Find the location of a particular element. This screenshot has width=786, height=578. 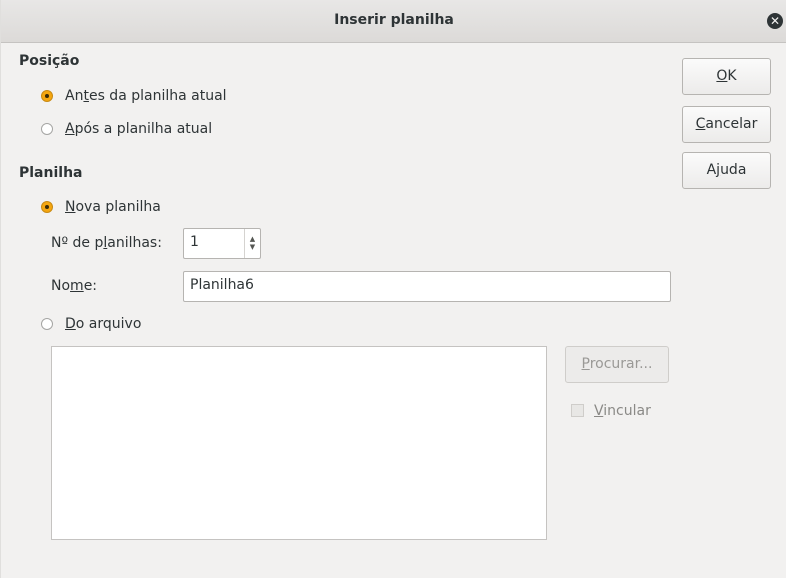

radio-before-label: Antes da planilha atual is located at coordinates (146, 96).